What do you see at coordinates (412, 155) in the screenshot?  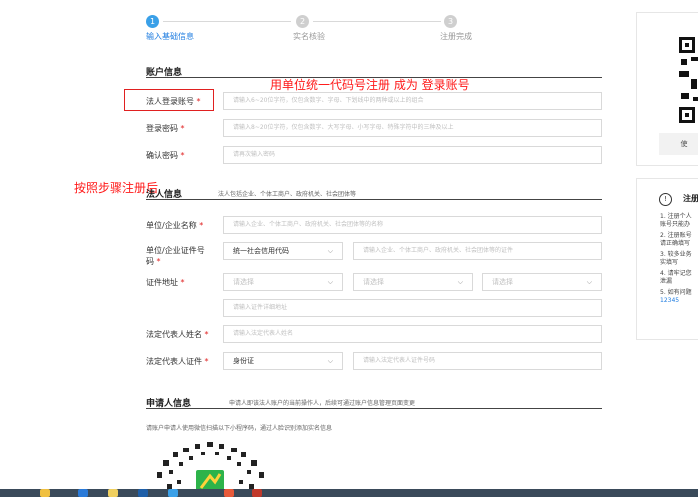 I see `confirm-password-input: 请再次输入密码` at bounding box center [412, 155].